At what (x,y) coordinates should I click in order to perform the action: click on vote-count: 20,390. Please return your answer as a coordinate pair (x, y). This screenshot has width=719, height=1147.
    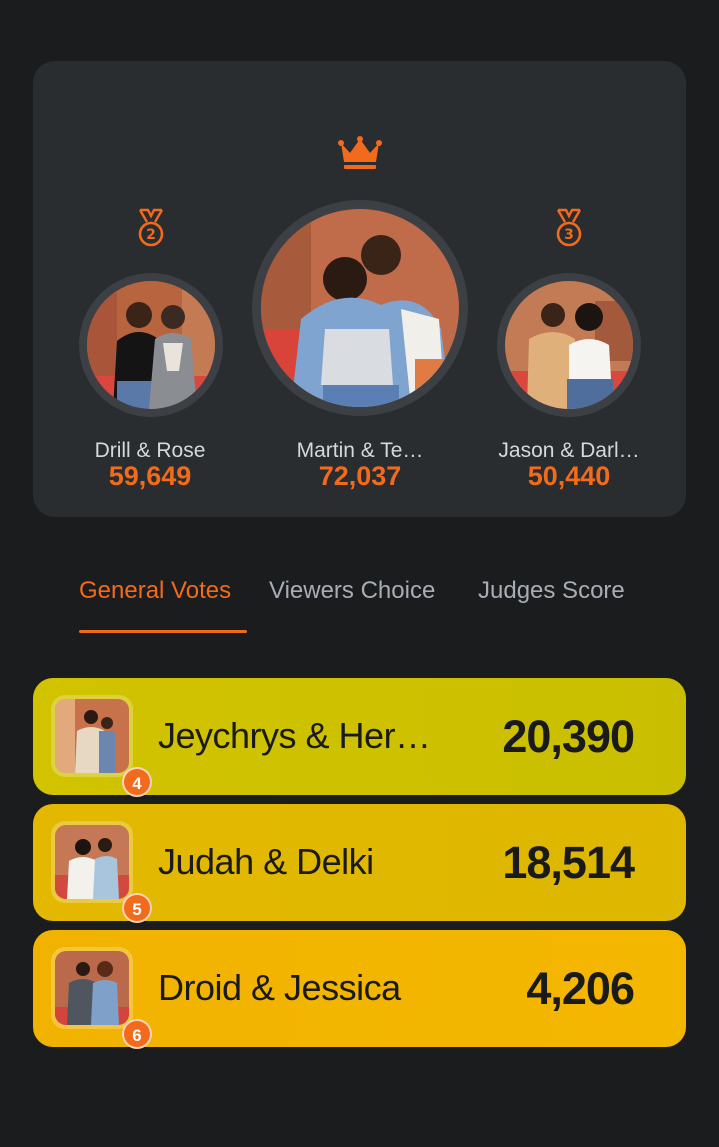
    Looking at the image, I should click on (568, 736).